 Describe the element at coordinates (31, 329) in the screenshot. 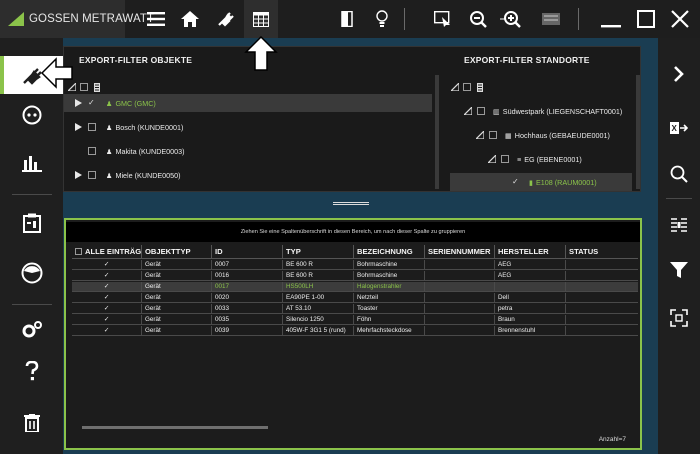

I see `sidebar-settings-button` at that location.